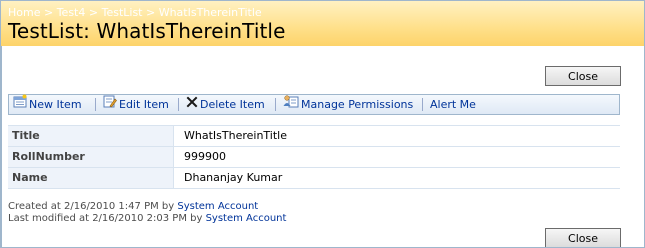 The image size is (645, 248). I want to click on edit-item-label: Edit Item, so click(144, 104).